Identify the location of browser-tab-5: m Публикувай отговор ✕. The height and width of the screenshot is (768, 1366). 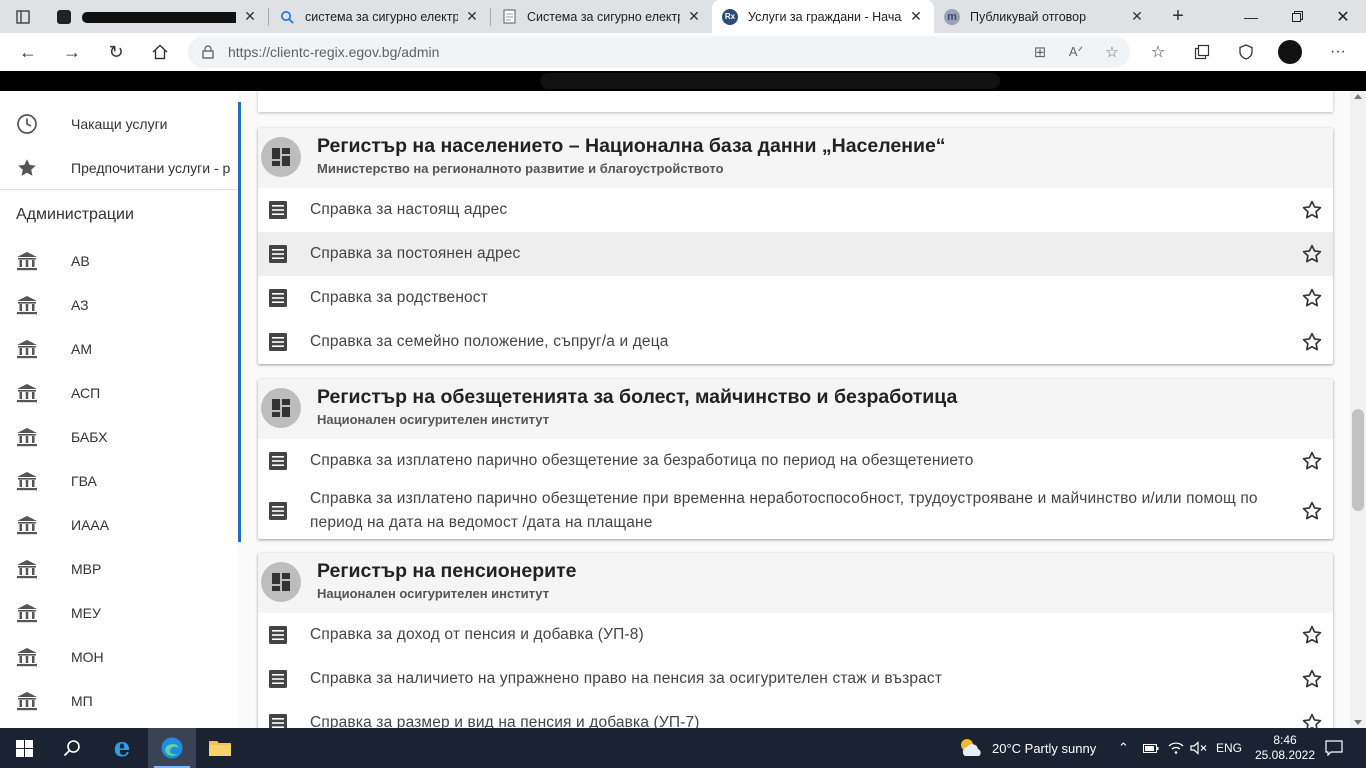
(1044, 16).